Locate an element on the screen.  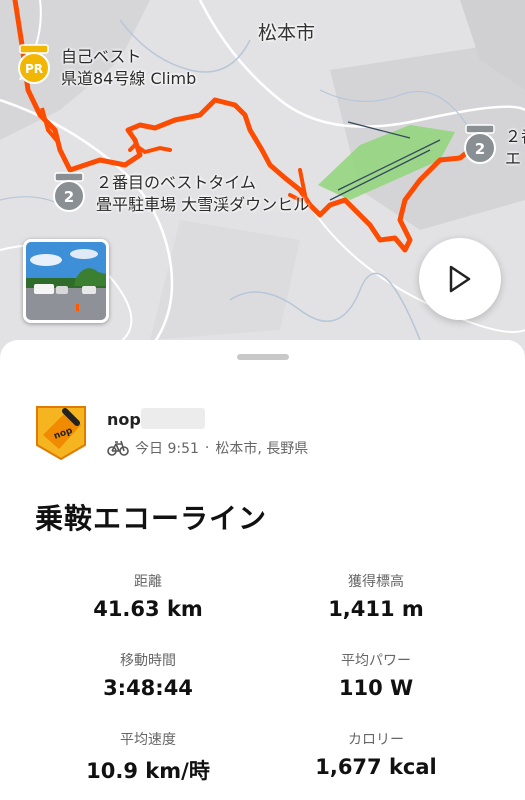
stat-elevation-value: 1,411 m is located at coordinates (376, 609).